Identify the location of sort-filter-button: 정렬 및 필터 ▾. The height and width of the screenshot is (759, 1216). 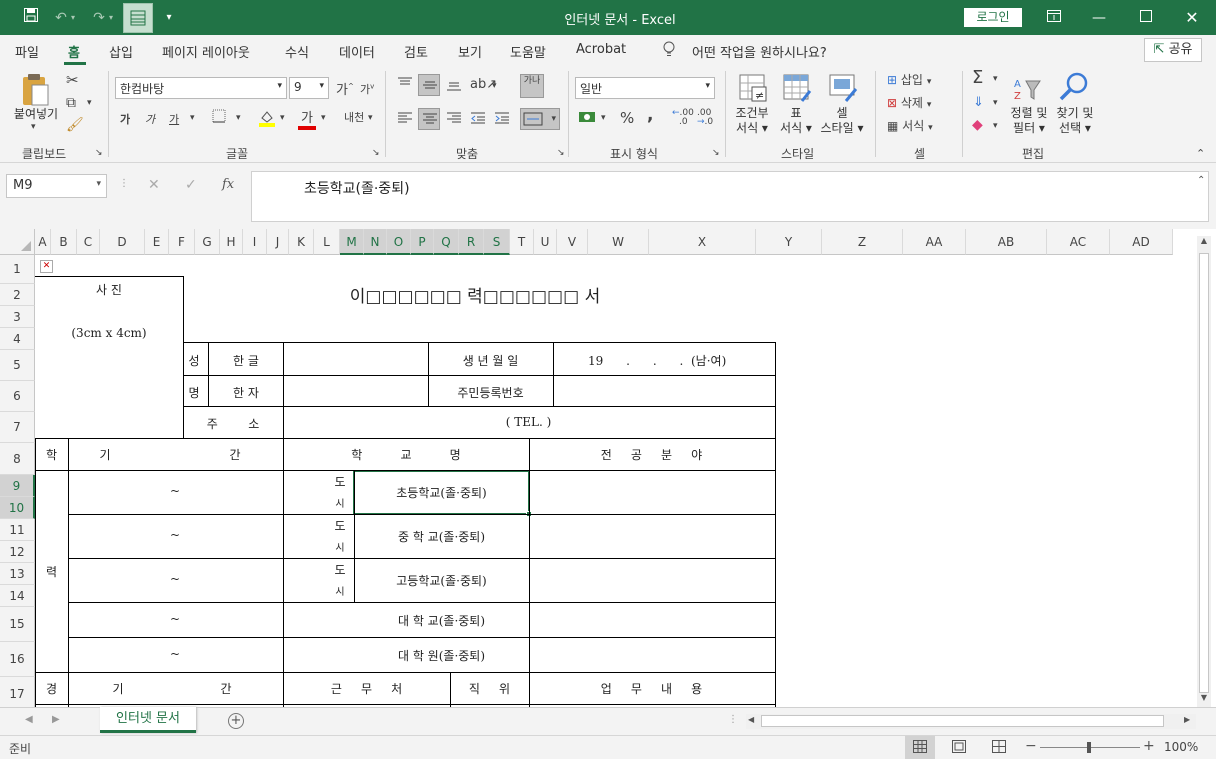
(1029, 121).